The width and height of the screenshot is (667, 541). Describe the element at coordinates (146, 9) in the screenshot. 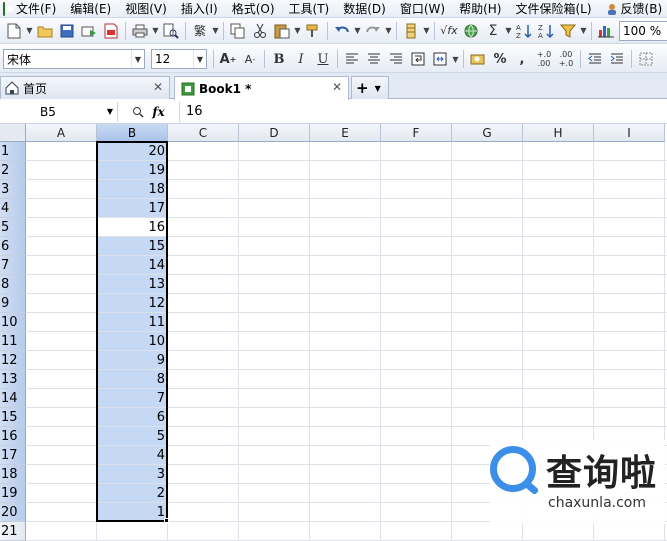

I see `menu-view: 视图(V)` at that location.